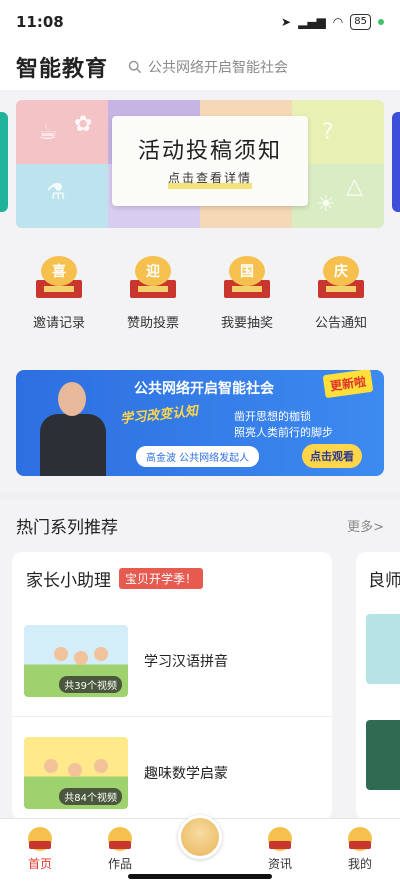  What do you see at coordinates (153, 279) in the screenshot?
I see `festival-icon: 迎` at bounding box center [153, 279].